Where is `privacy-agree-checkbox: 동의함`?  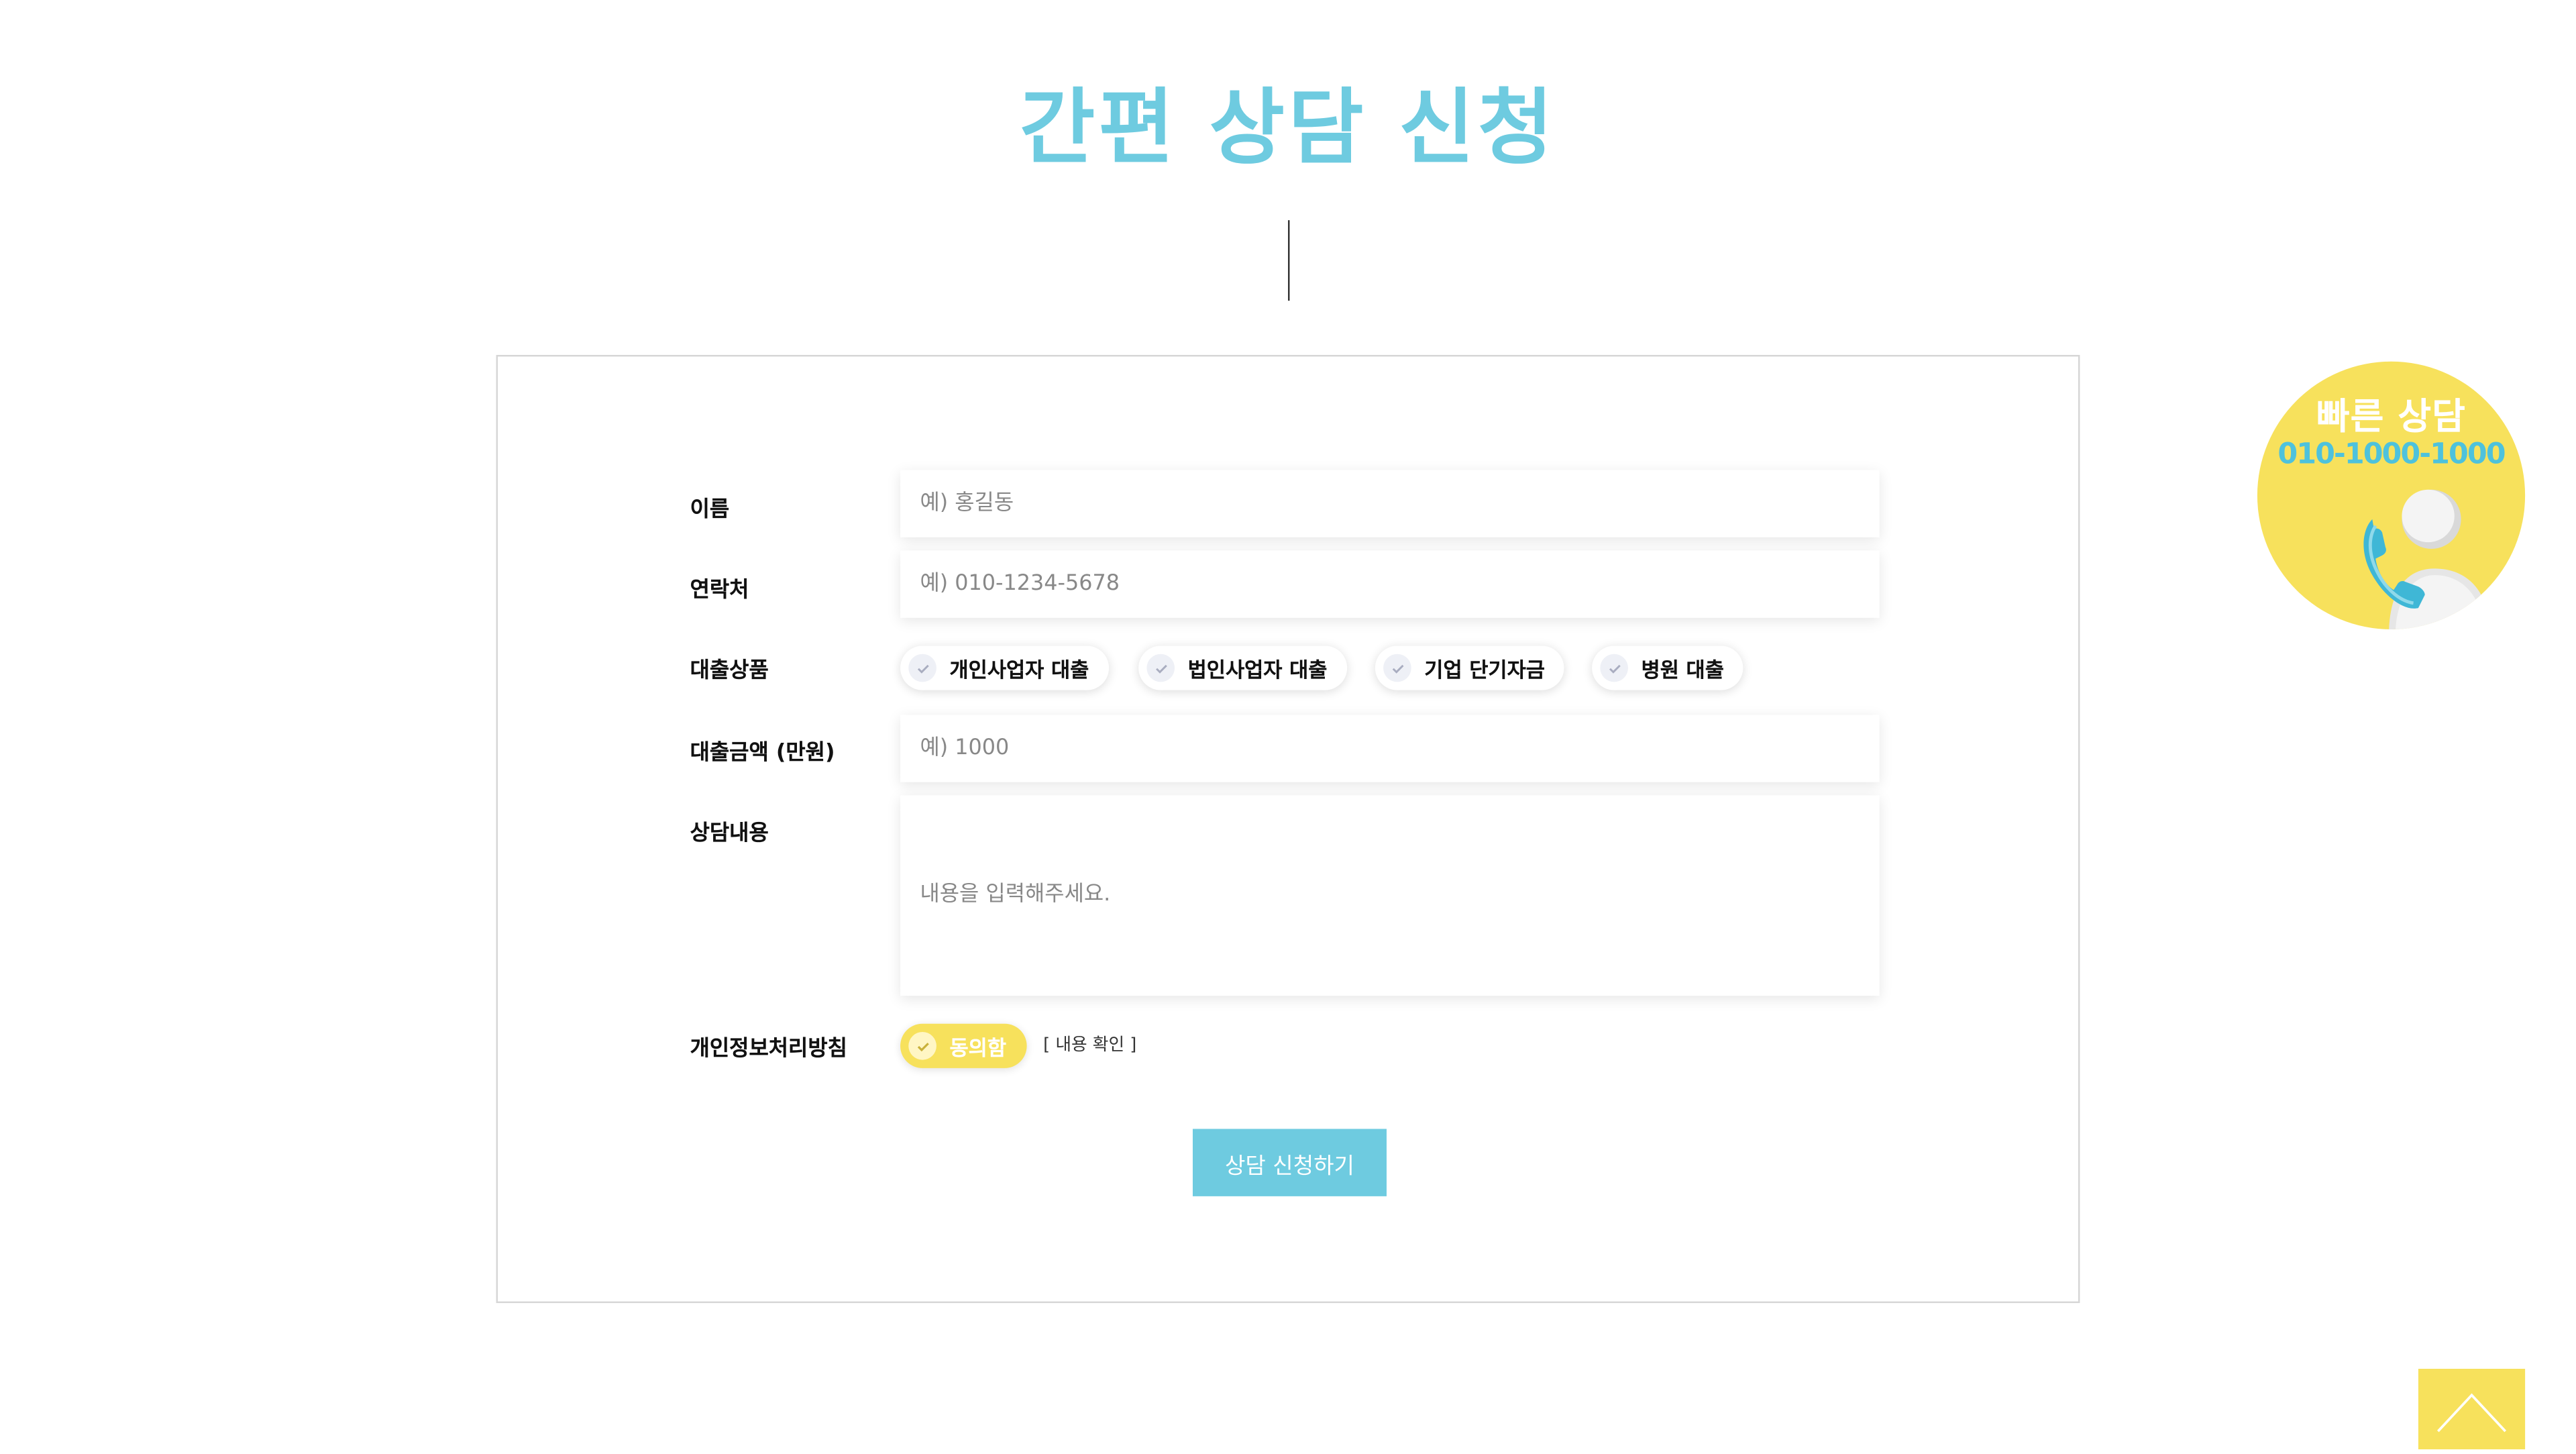
privacy-agree-checkbox: 동의함 is located at coordinates (963, 1045).